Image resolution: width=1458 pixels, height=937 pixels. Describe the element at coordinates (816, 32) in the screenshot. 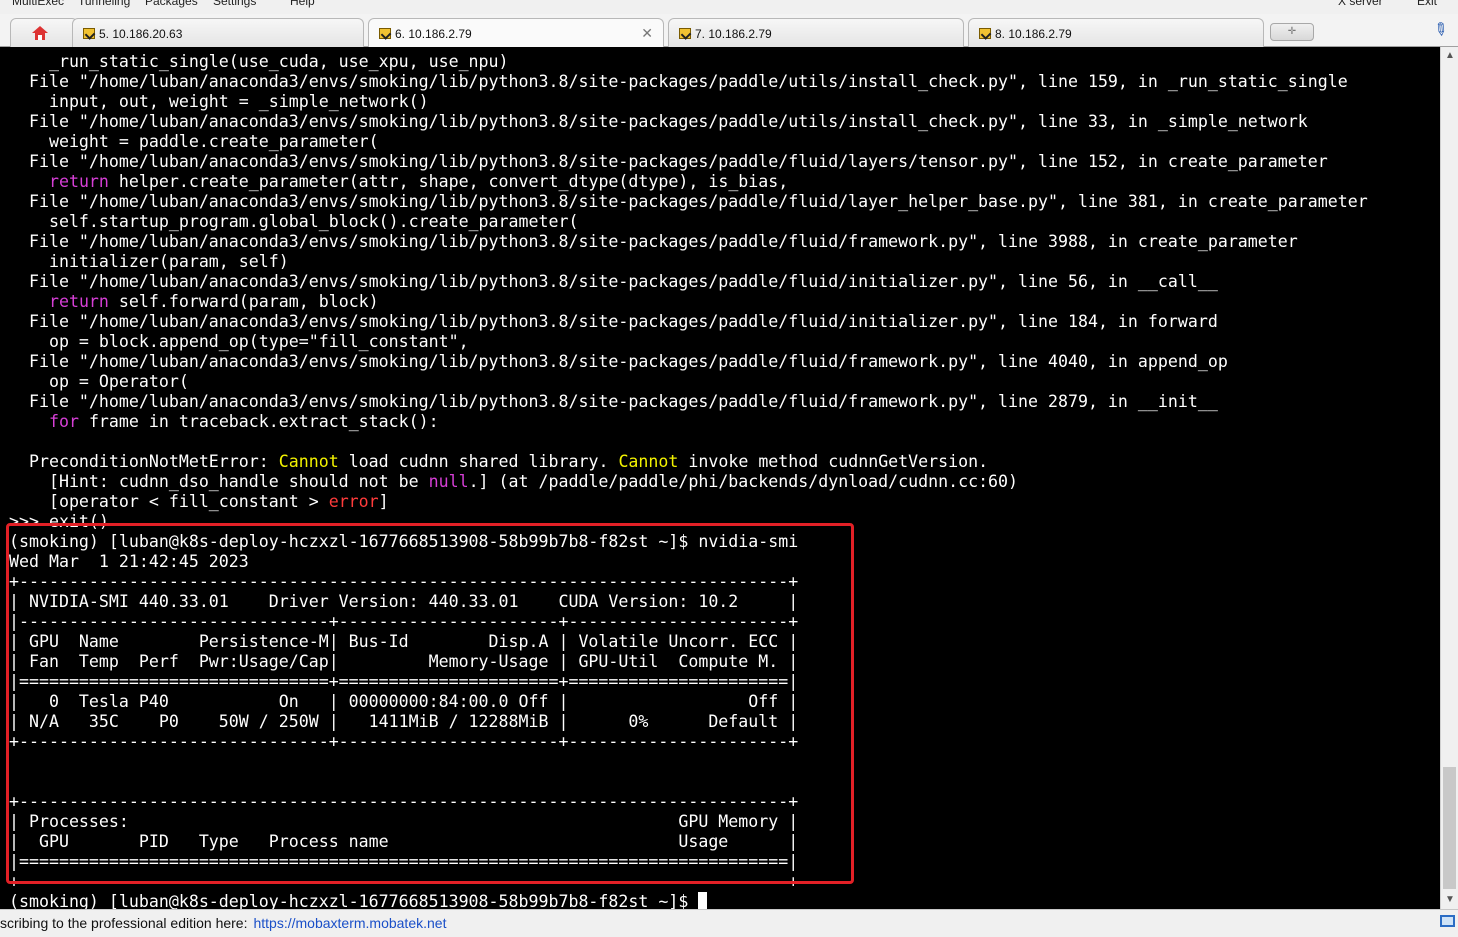

I see `tab-session-7: 7. 10.186.2.79` at that location.